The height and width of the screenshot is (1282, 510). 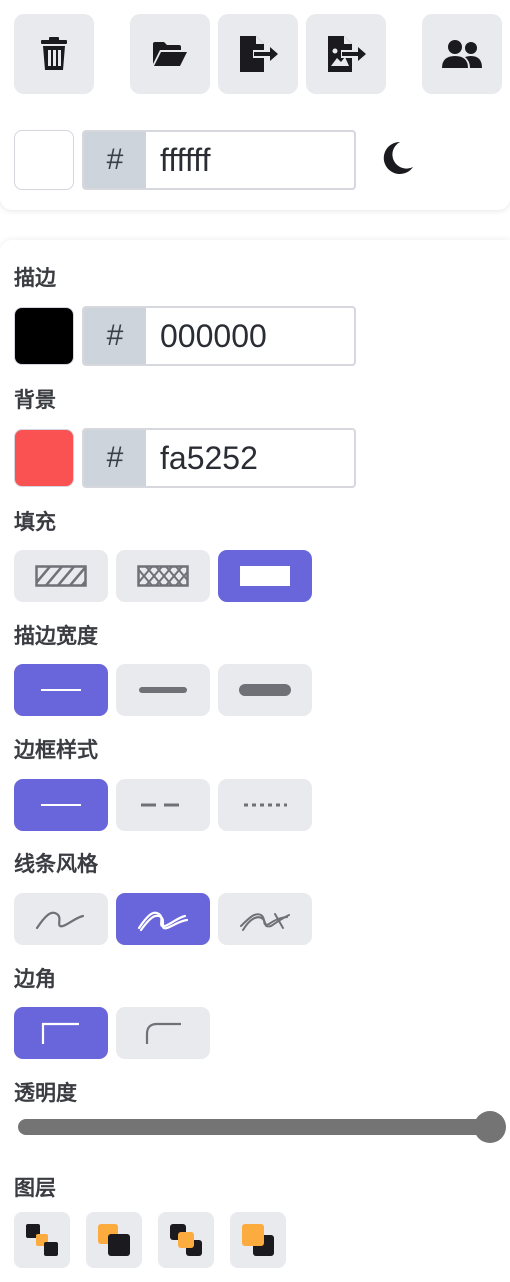 I want to click on bring-to-front-icon, so click(x=258, y=1240).